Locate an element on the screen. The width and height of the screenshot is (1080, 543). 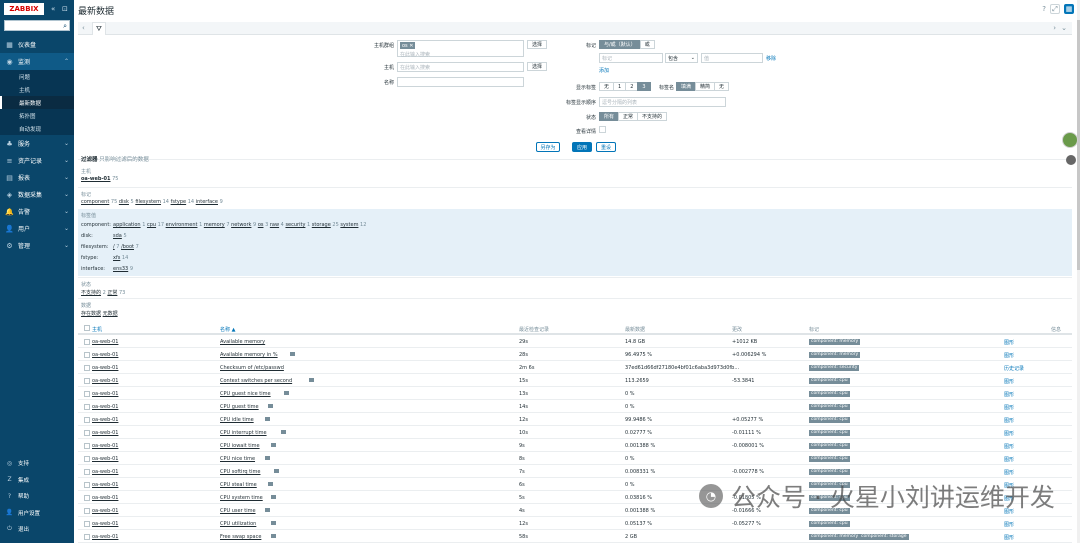
subfilter-tag: disk is located at coordinates (124, 202).